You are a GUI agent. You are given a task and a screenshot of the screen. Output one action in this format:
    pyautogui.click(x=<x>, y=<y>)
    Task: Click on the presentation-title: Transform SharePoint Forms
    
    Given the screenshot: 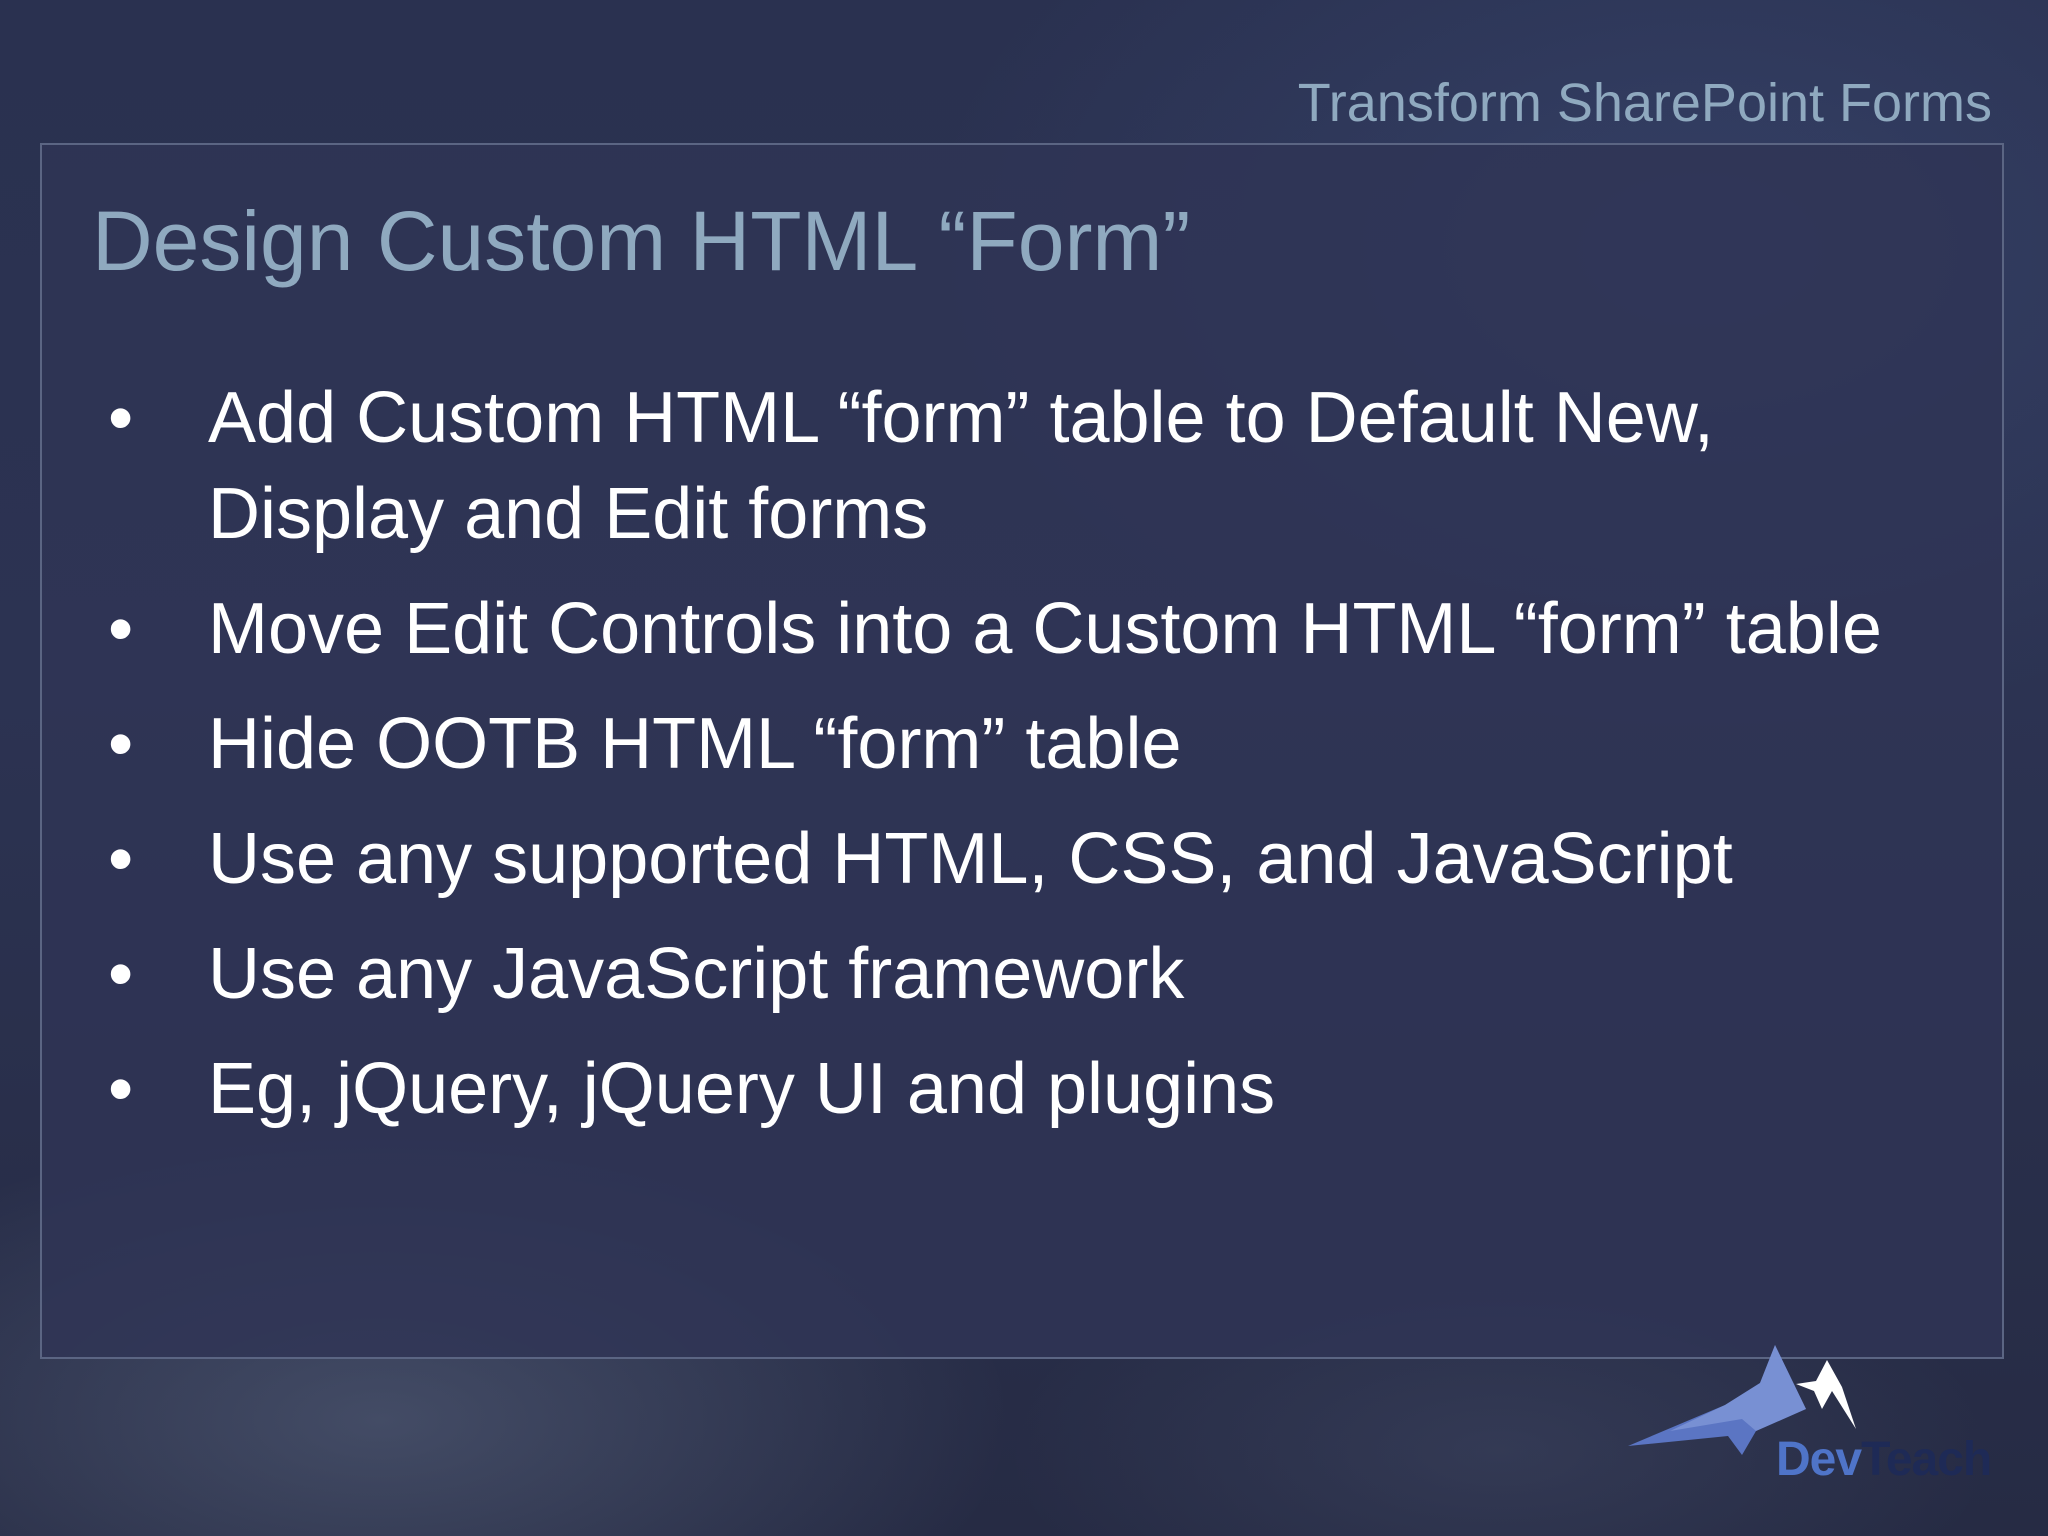 What is the action you would take?
    pyautogui.click(x=1644, y=103)
    